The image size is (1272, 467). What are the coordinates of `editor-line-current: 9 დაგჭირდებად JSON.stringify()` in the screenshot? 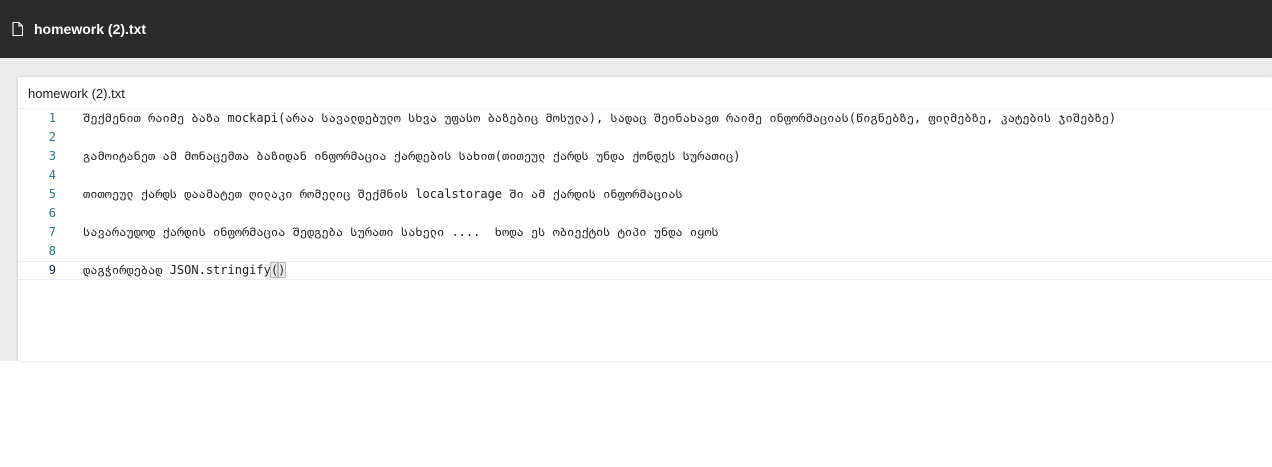 It's located at (645, 270).